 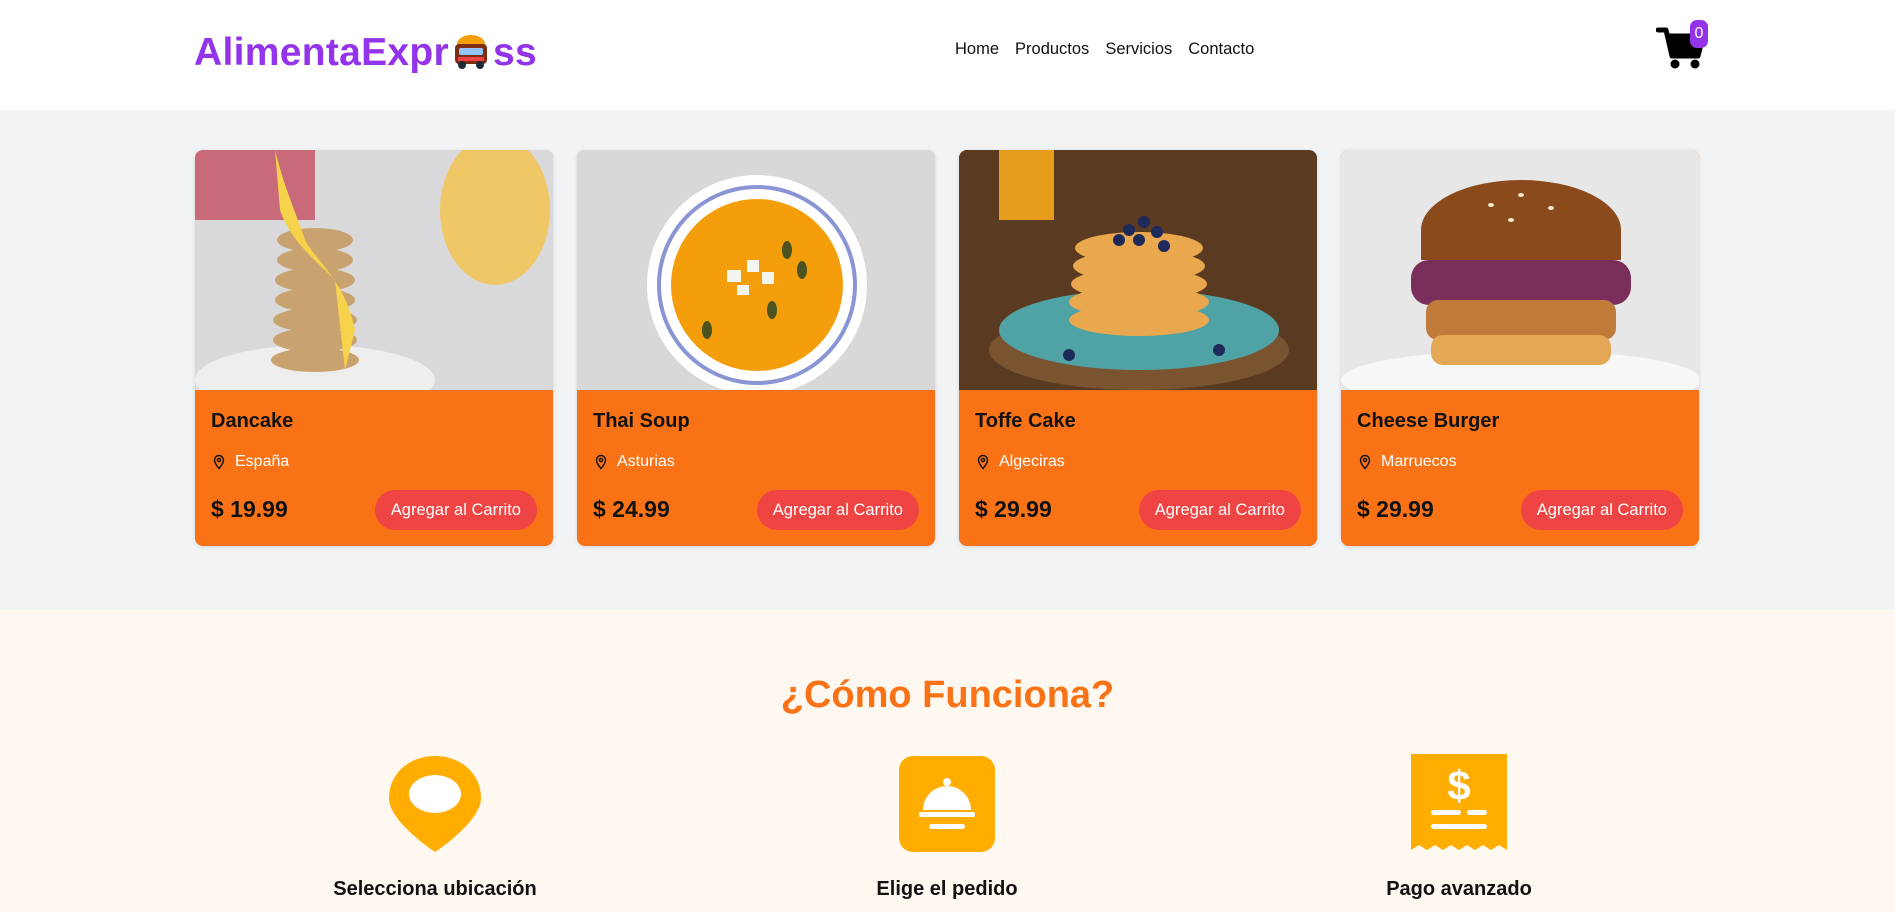 I want to click on product-location: Asturias, so click(x=634, y=462).